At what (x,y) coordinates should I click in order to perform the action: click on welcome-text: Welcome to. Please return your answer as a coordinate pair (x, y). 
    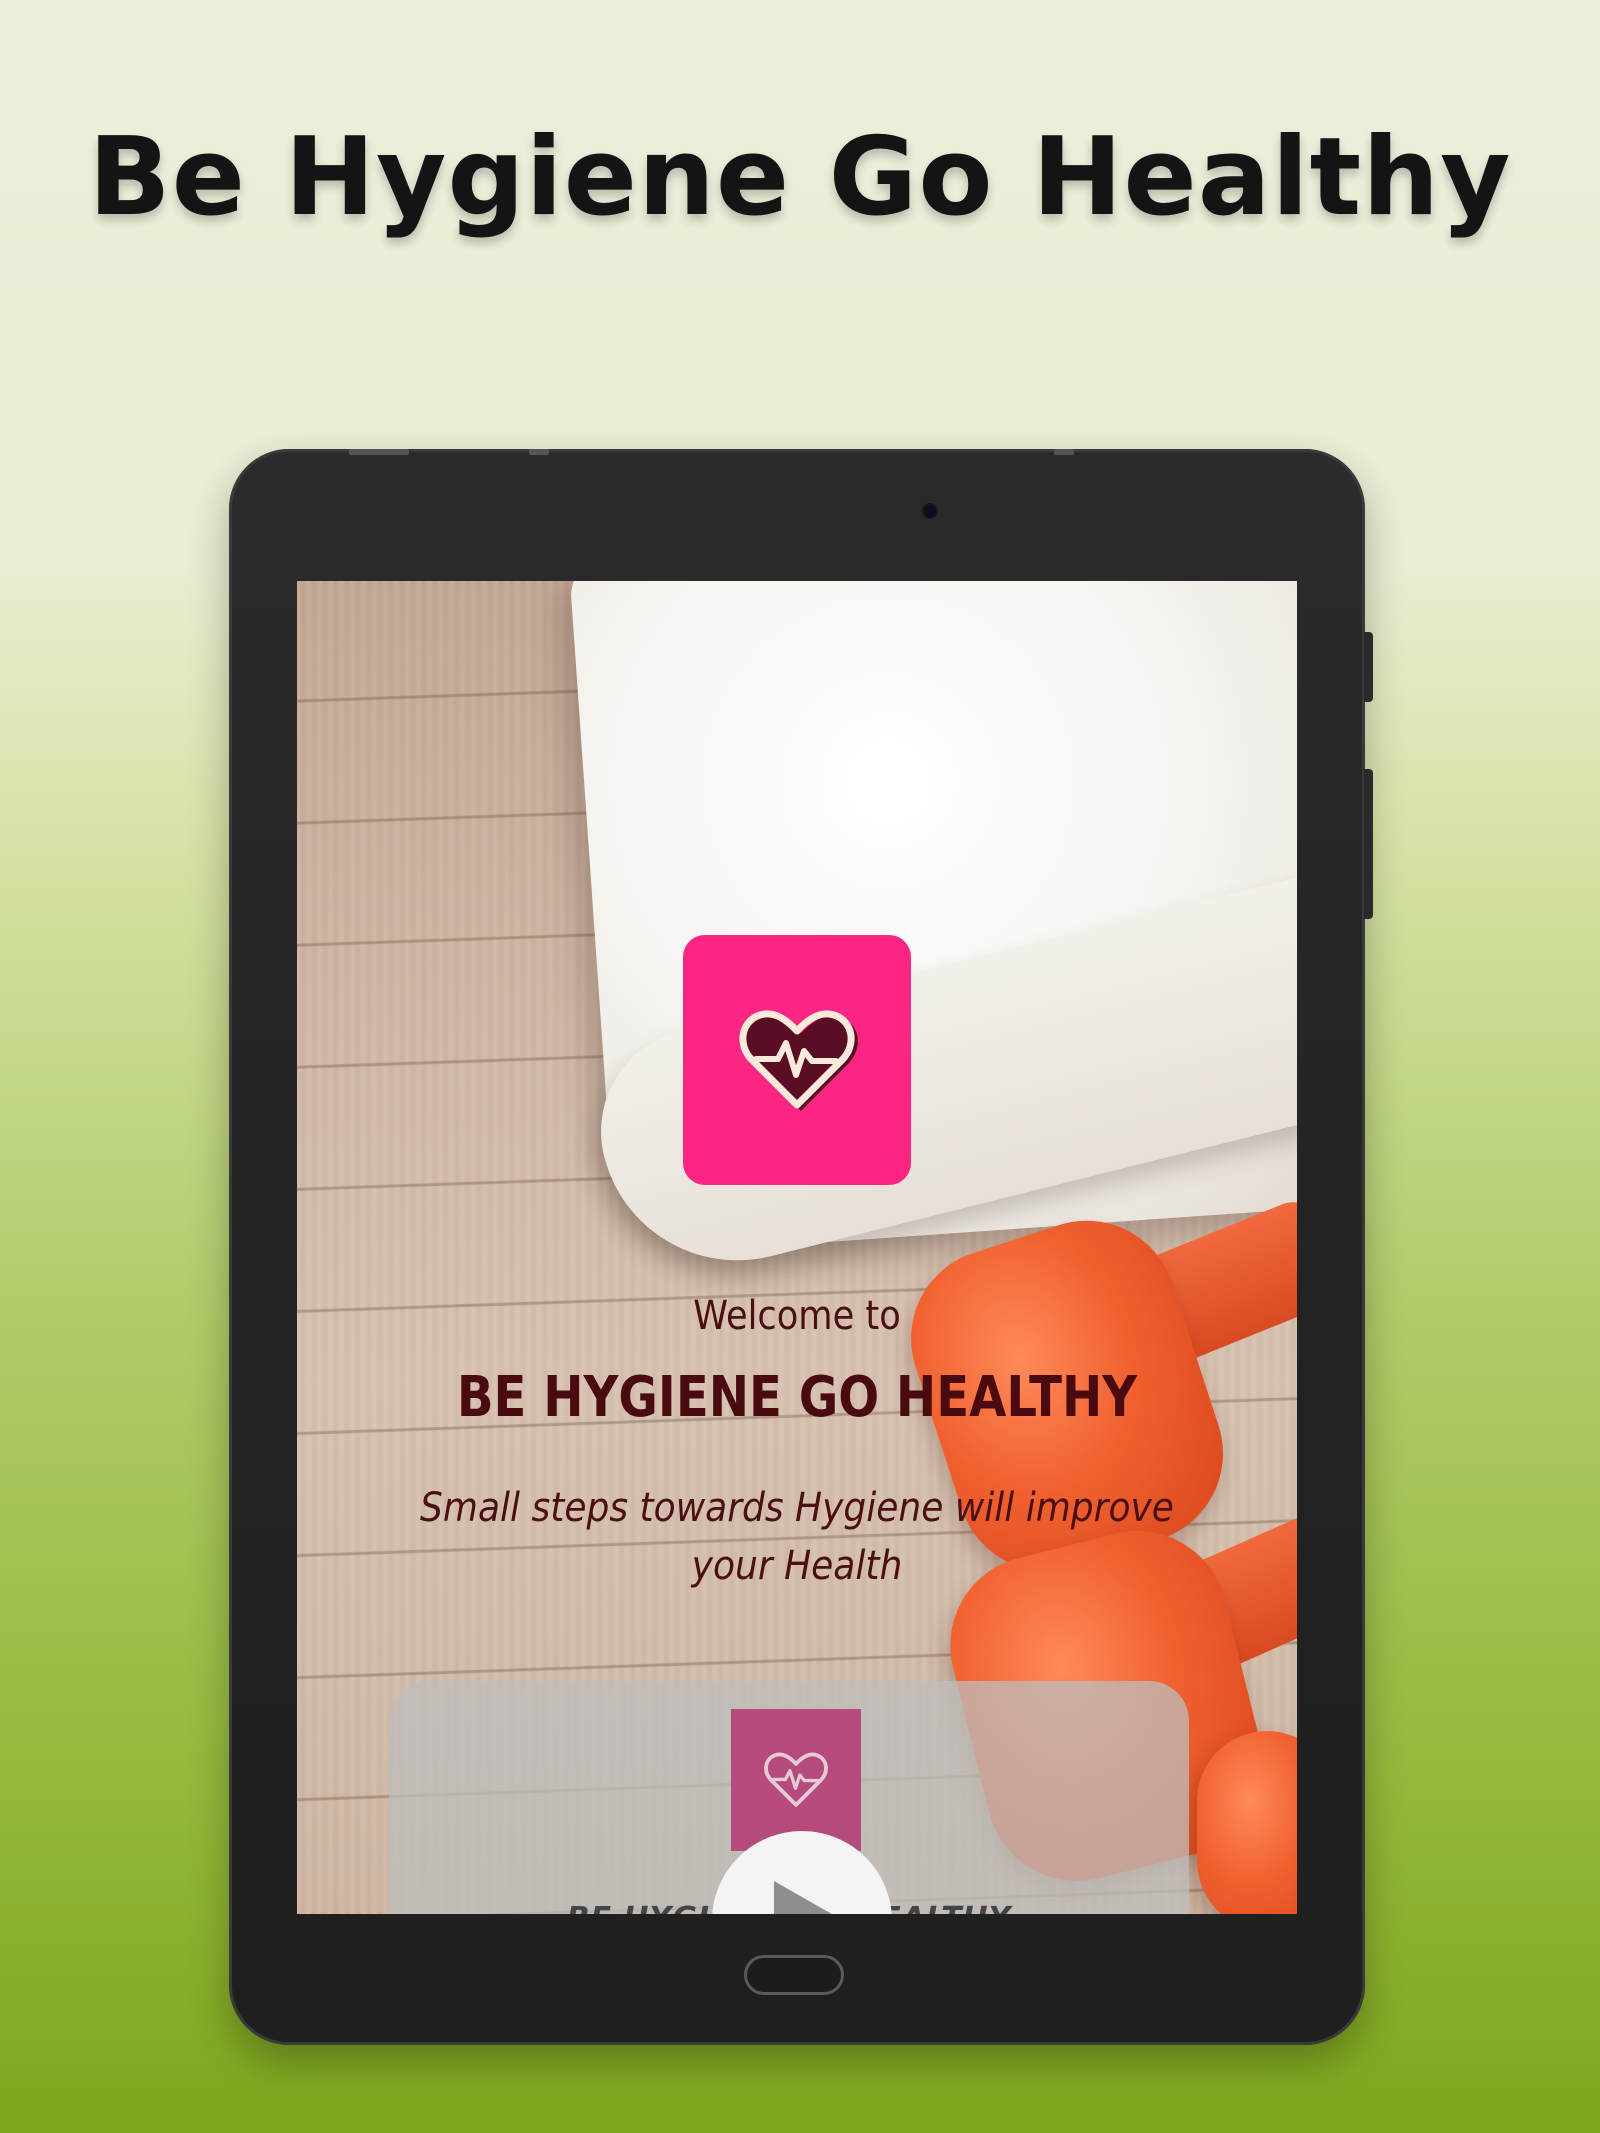
    Looking at the image, I should click on (797, 1316).